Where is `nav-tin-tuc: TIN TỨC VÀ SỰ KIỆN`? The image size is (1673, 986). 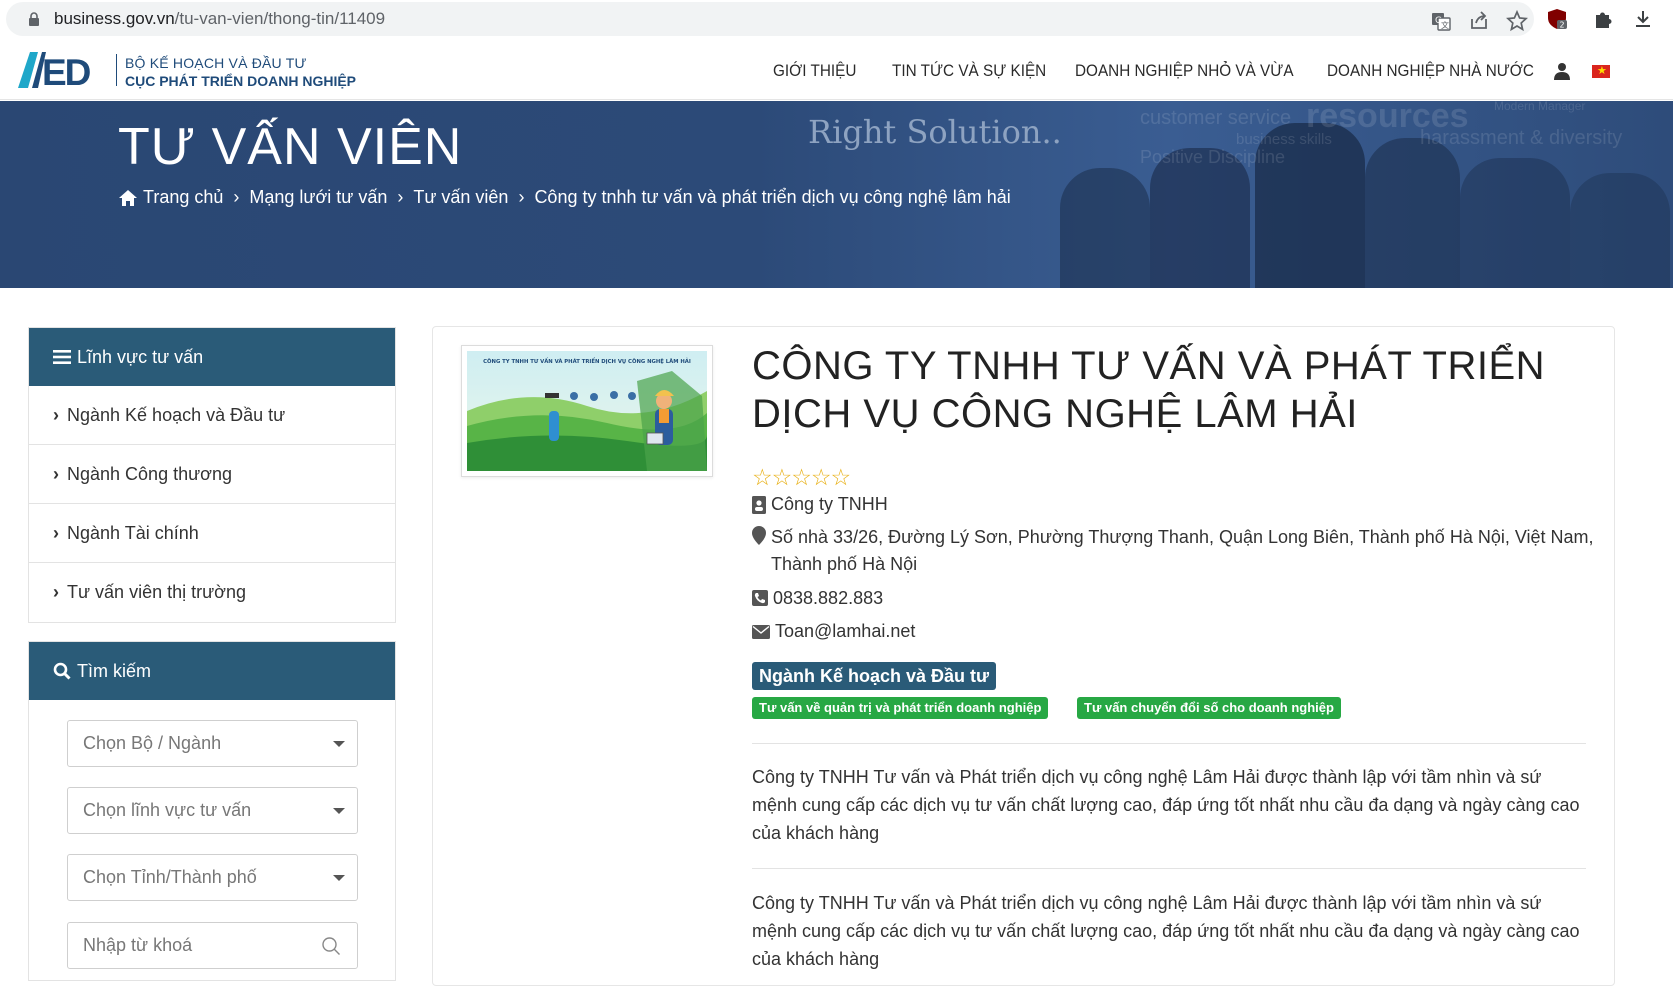
nav-tin-tuc: TIN TỨC VÀ SỰ KIỆN is located at coordinates (969, 71).